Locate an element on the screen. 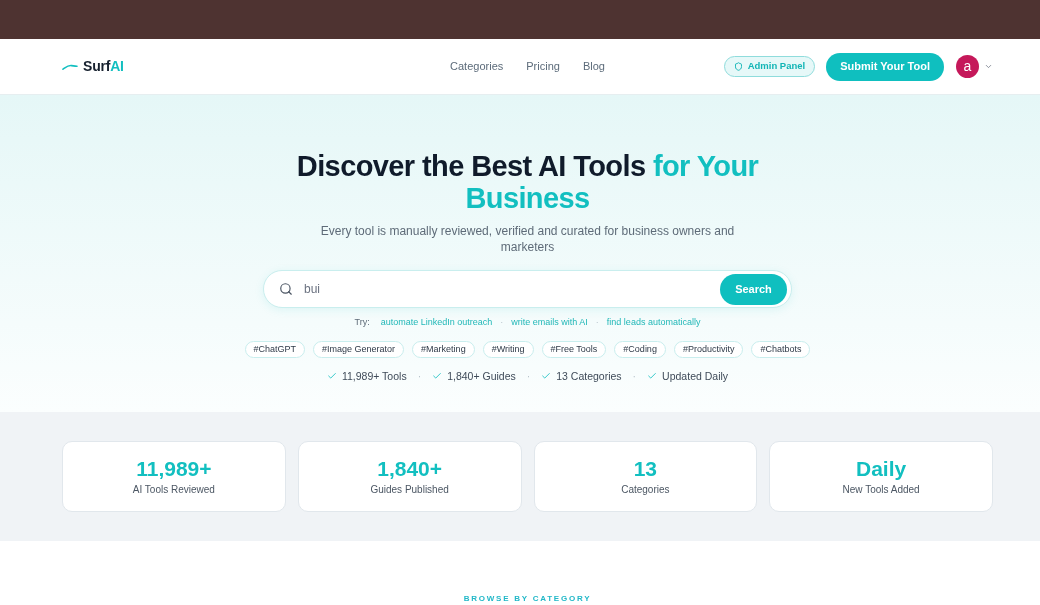 Image resolution: width=1040 pixels, height=605 pixels. avatar: a is located at coordinates (967, 66).